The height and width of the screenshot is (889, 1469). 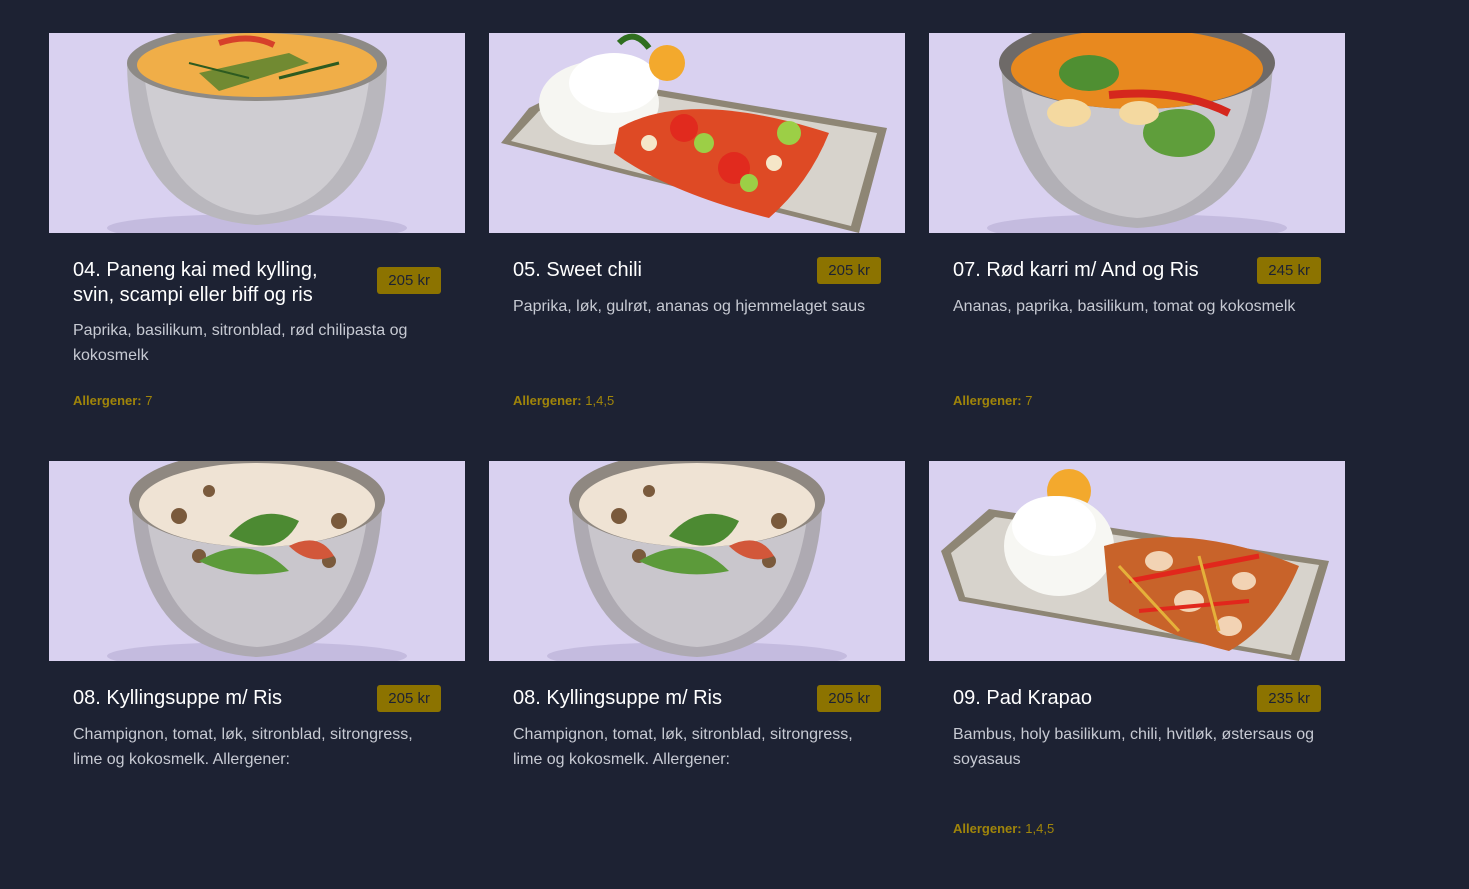 I want to click on card-header: 09. Pad Krapao 235 kr, so click(x=1137, y=698).